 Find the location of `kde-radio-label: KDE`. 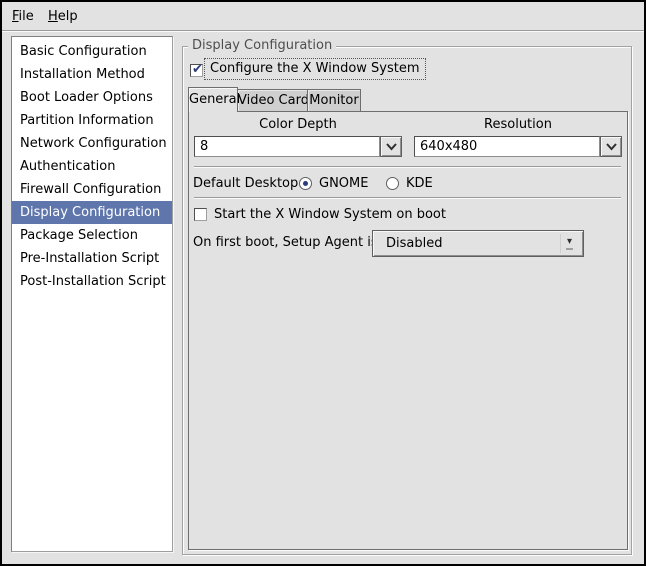

kde-radio-label: KDE is located at coordinates (419, 184).